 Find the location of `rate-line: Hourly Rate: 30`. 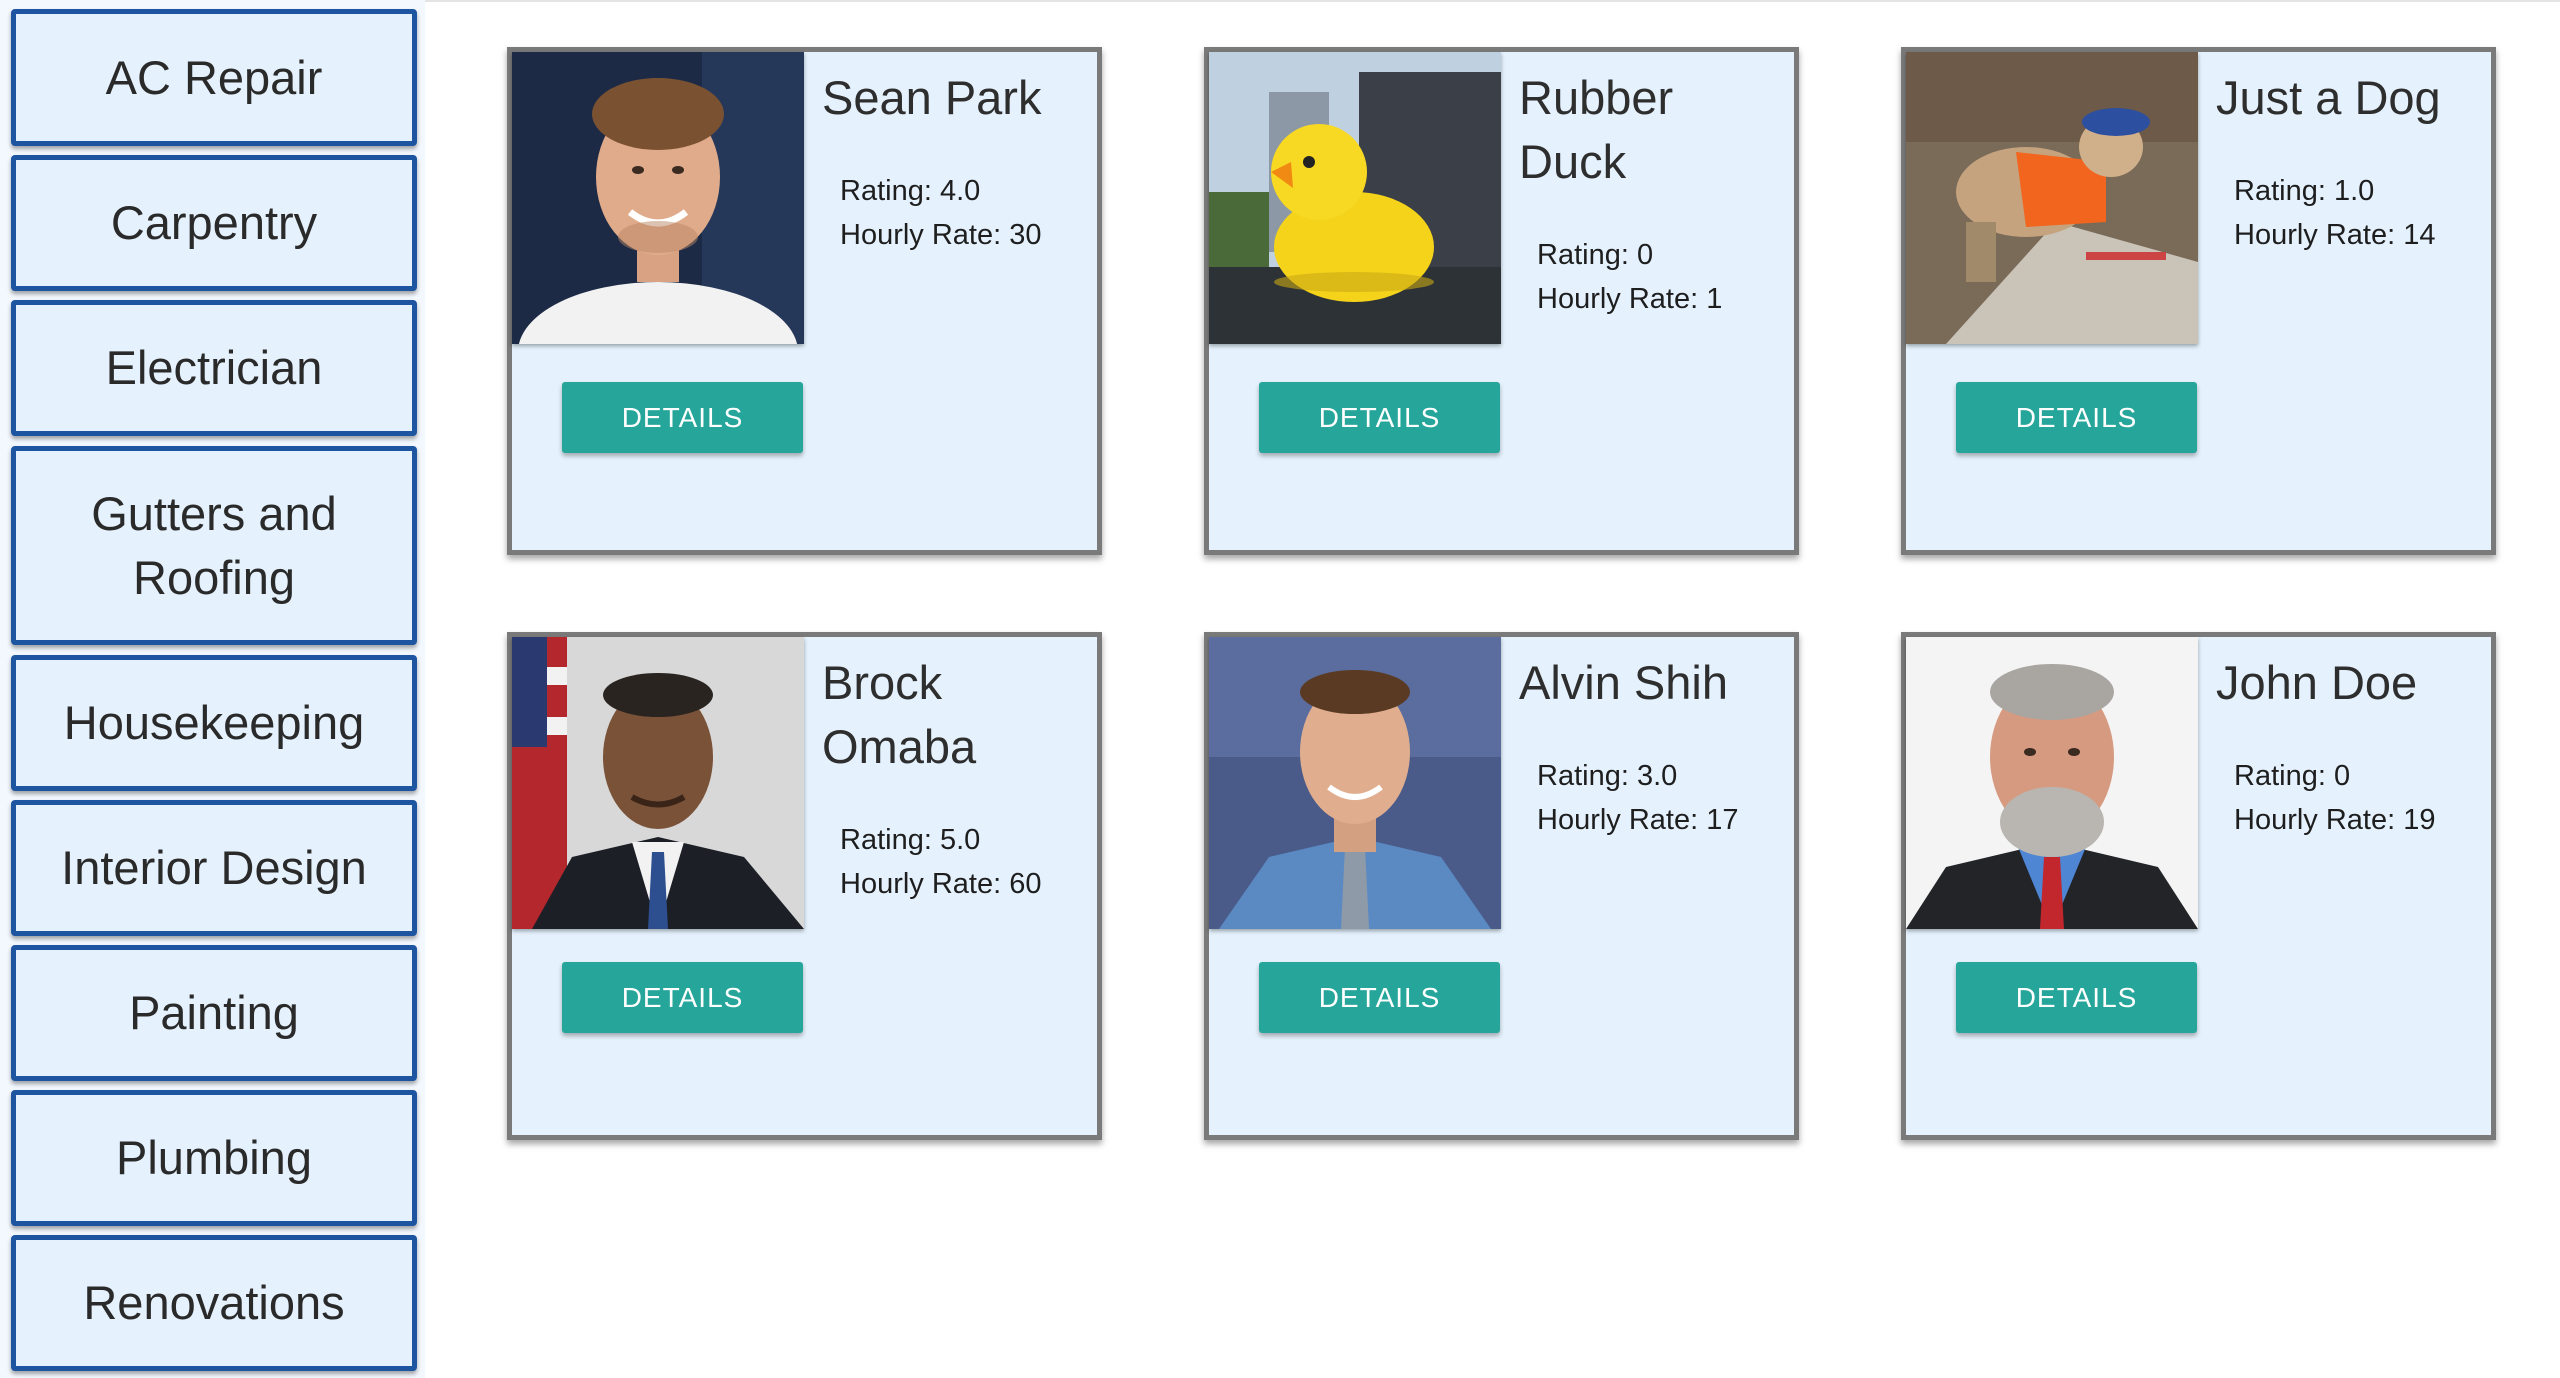

rate-line: Hourly Rate: 30 is located at coordinates (941, 235).